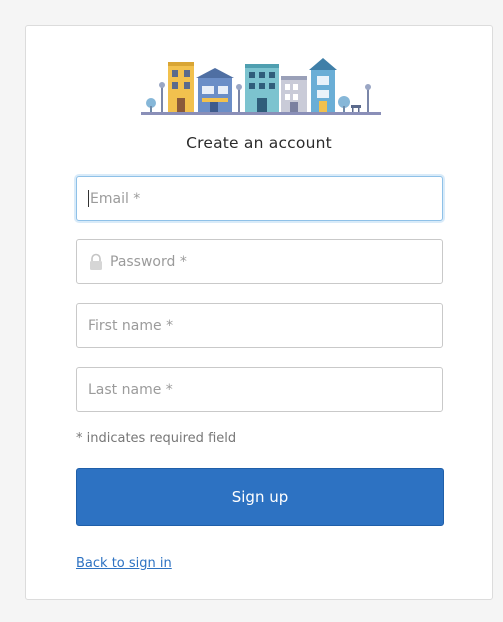 This screenshot has height=622, width=503. I want to click on password-input, so click(276, 261).